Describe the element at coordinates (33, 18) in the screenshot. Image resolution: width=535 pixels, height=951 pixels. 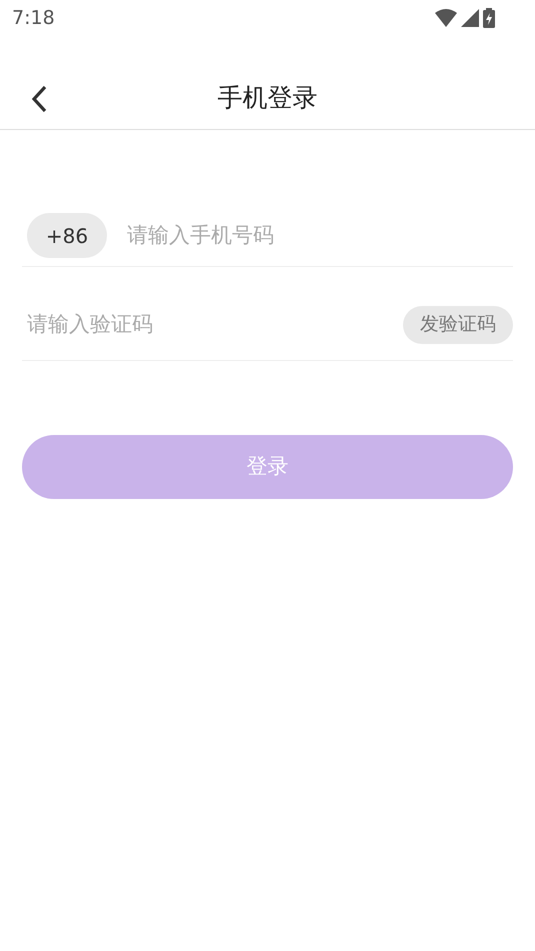
I see `status-time: 7:18` at that location.